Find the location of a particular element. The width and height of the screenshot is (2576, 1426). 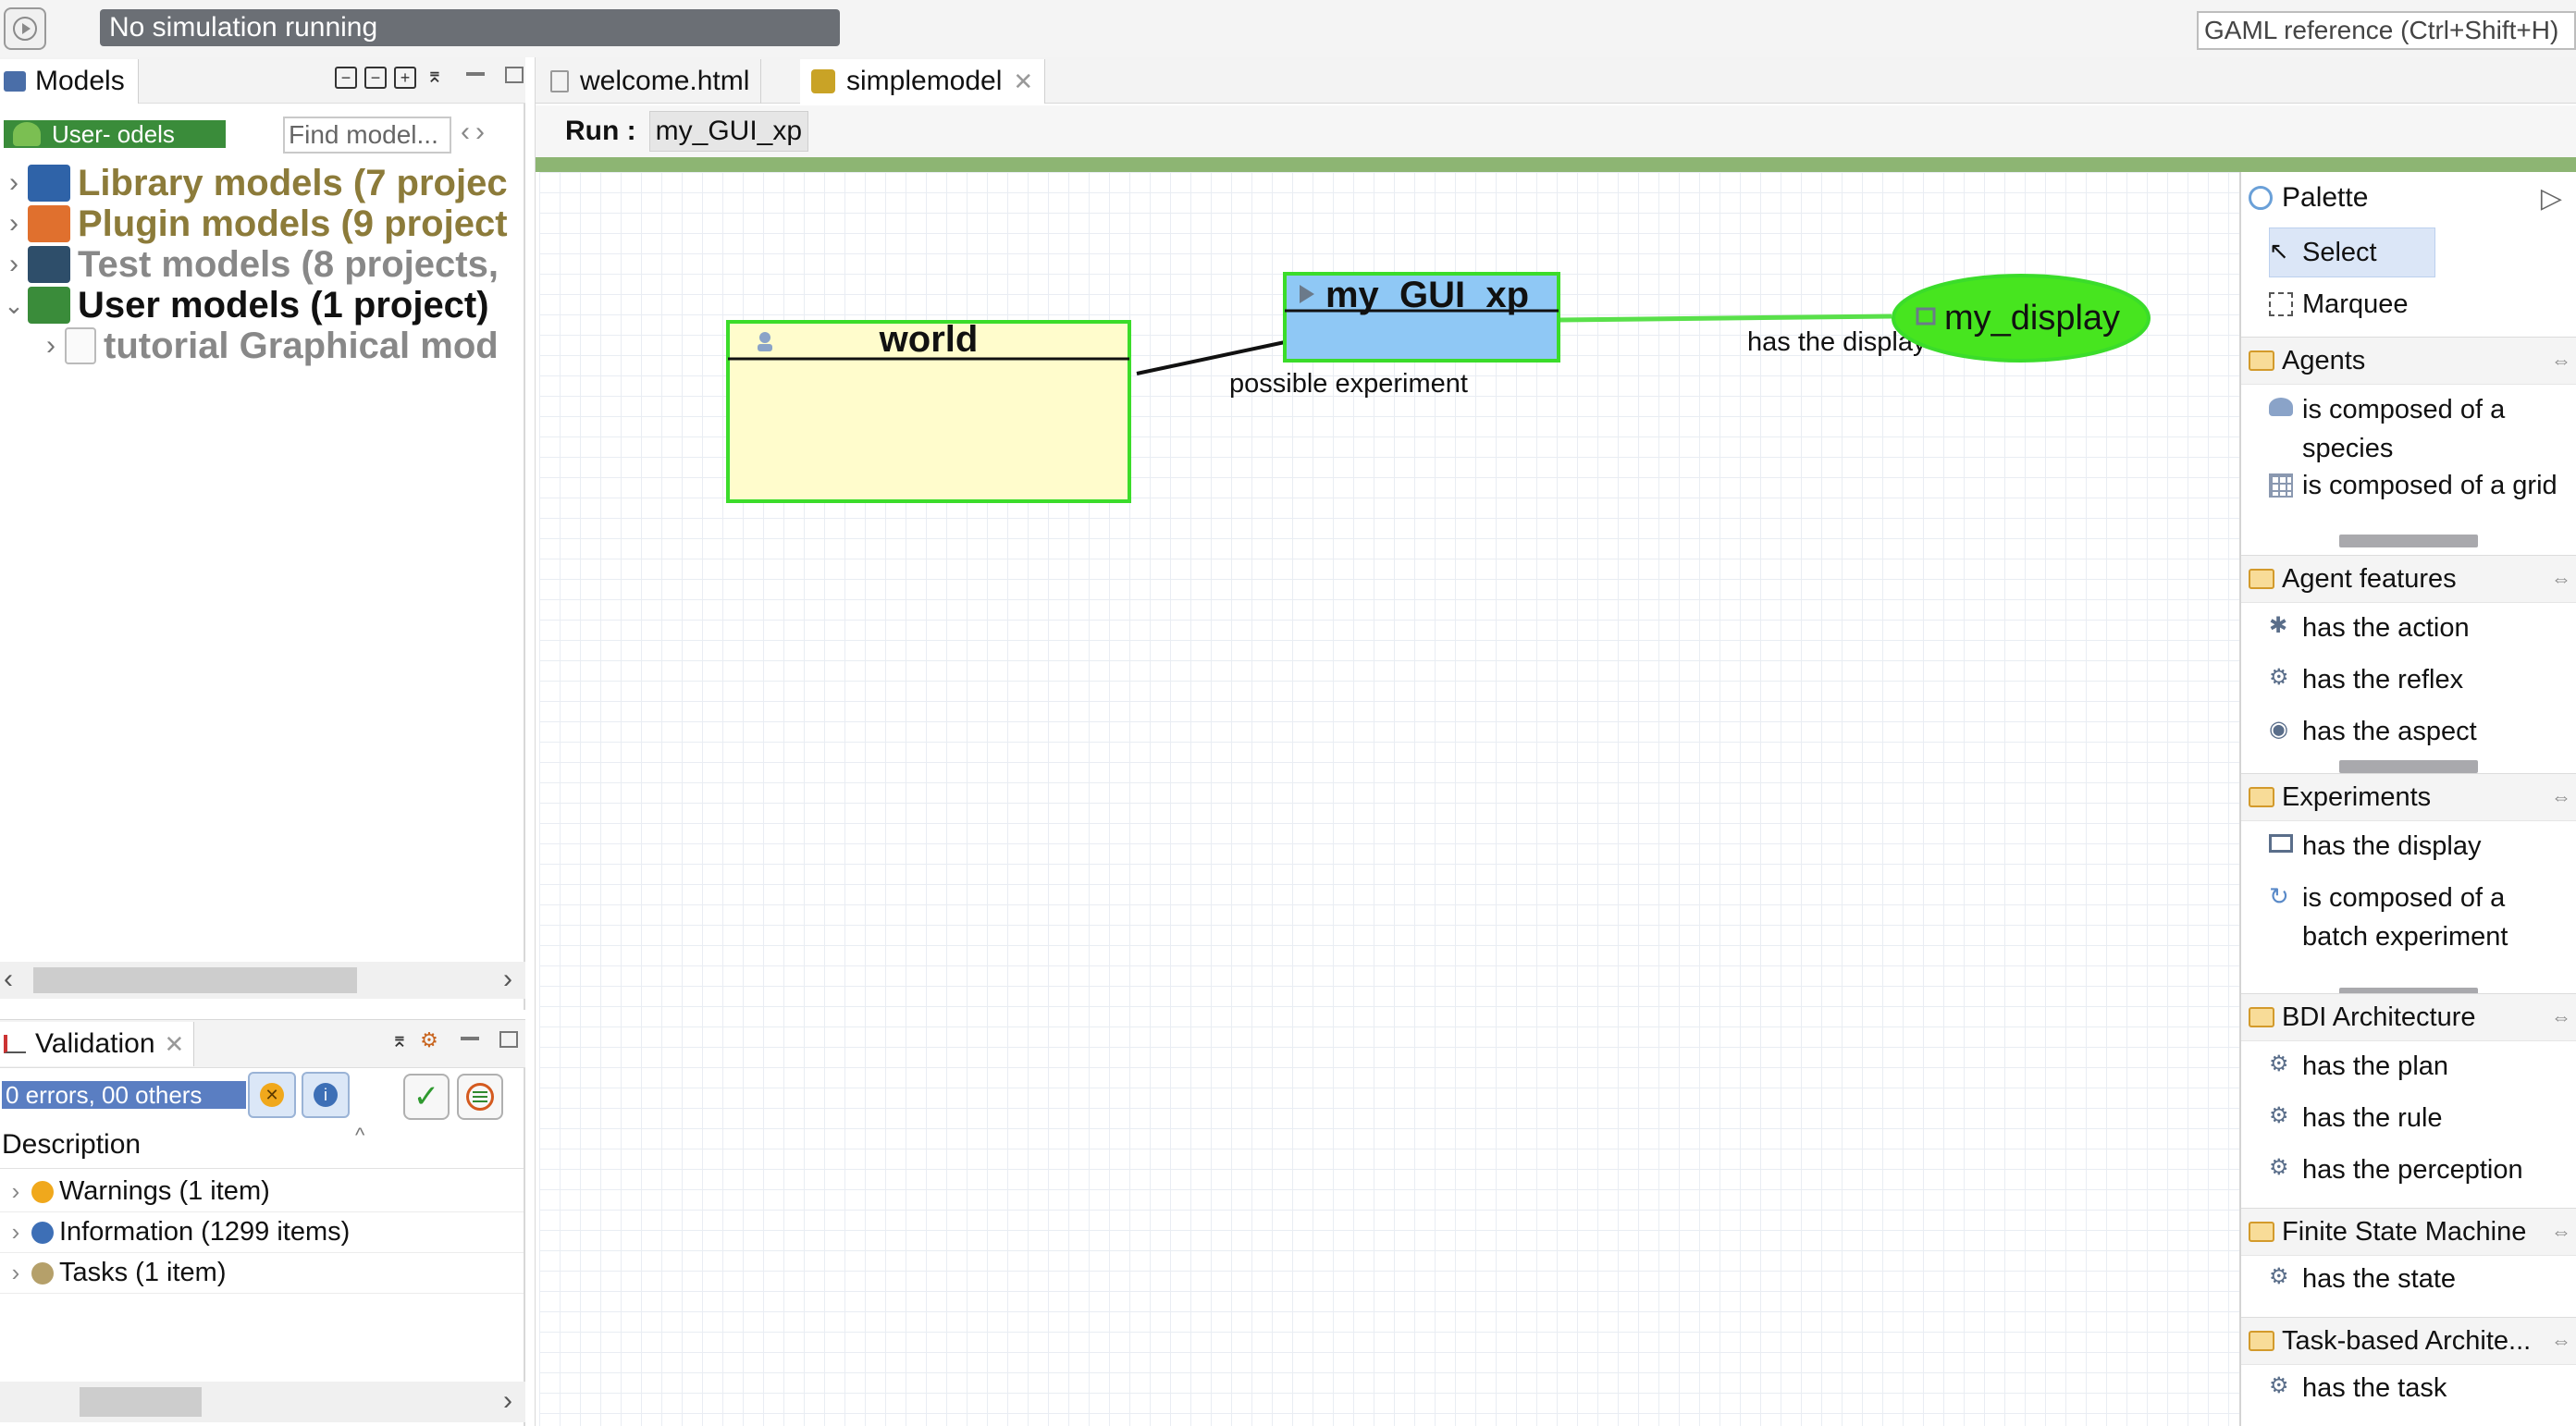

palette-group-agent-features: Agent features ⇔ is located at coordinates (2408, 579).